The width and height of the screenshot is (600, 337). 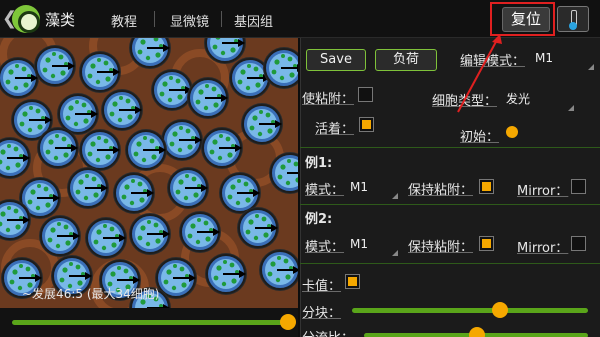 I want to click on adhesion-label: 使粘附：, so click(x=328, y=99).